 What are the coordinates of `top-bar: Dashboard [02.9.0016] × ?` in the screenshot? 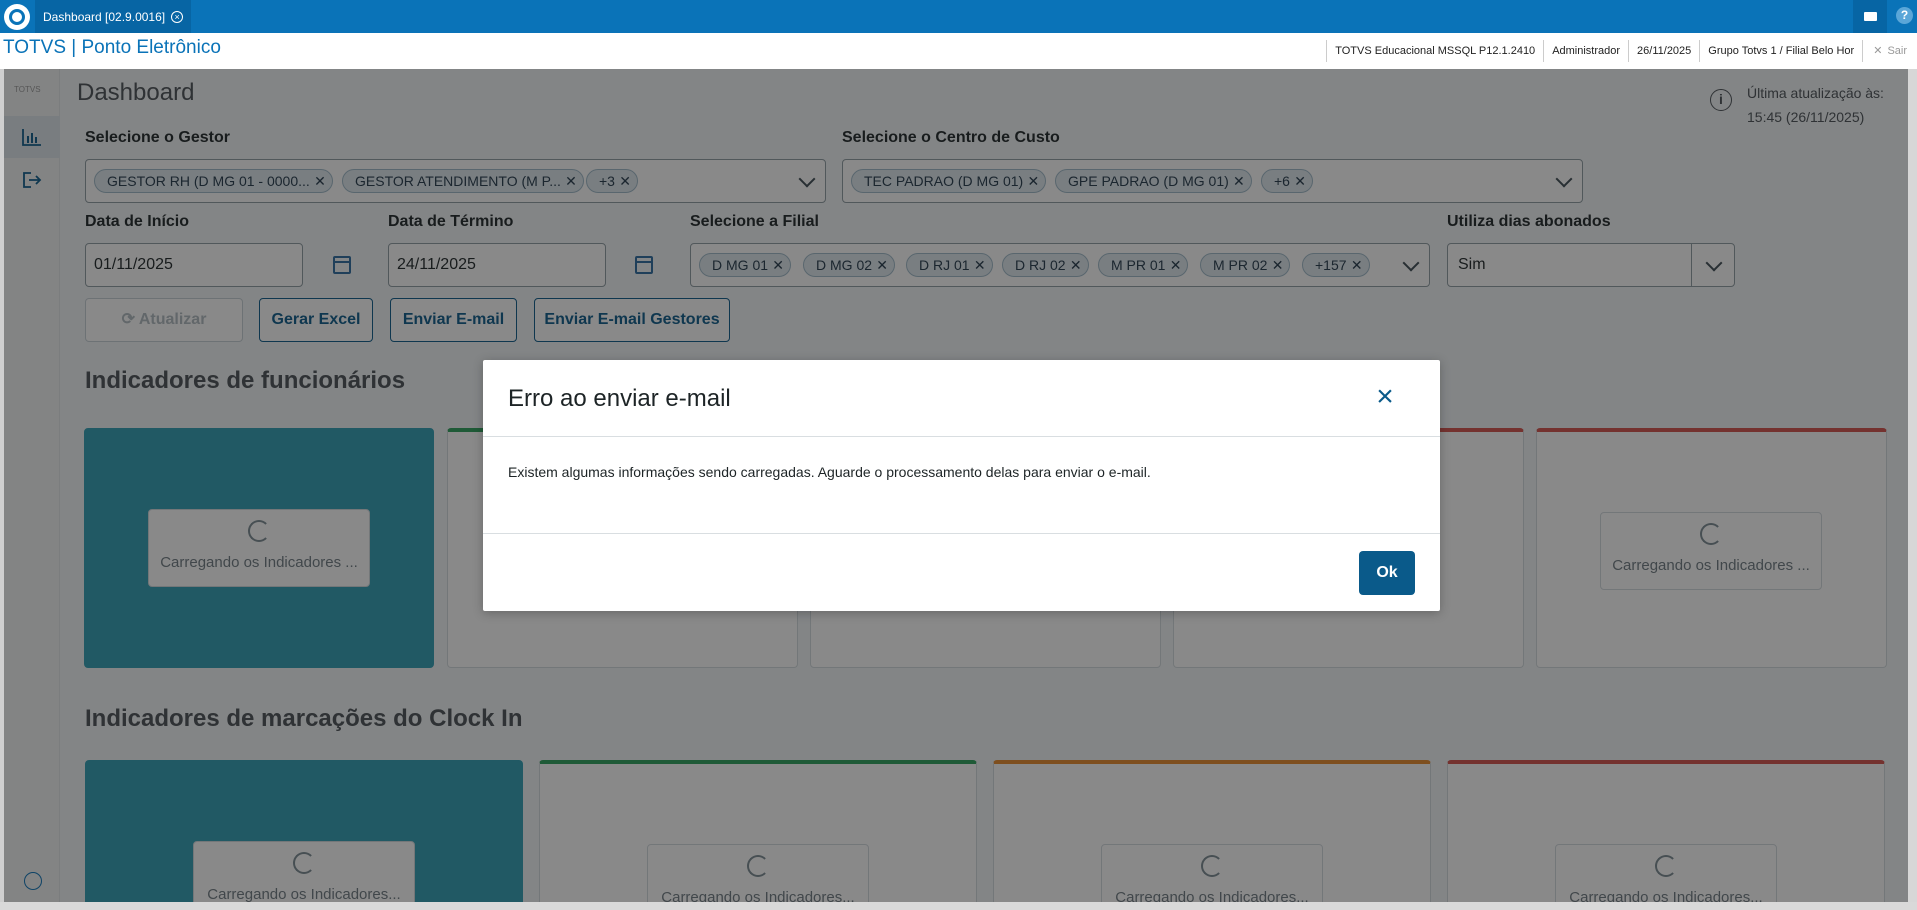 It's located at (958, 16).